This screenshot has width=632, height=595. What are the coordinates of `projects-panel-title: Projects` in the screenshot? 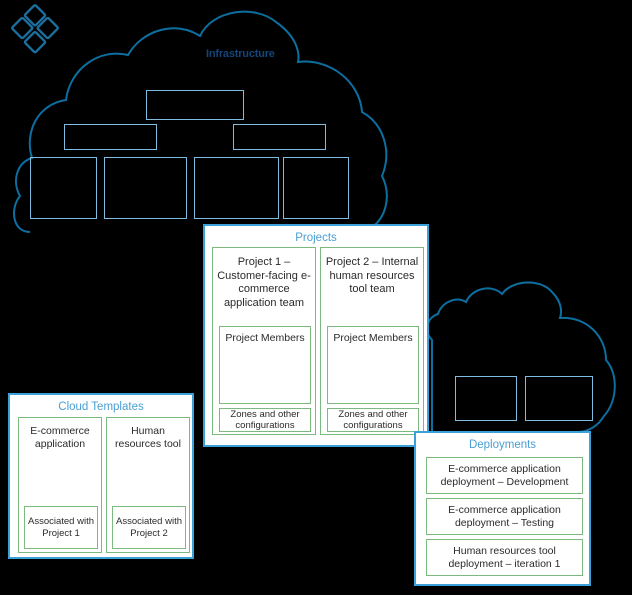 It's located at (316, 238).